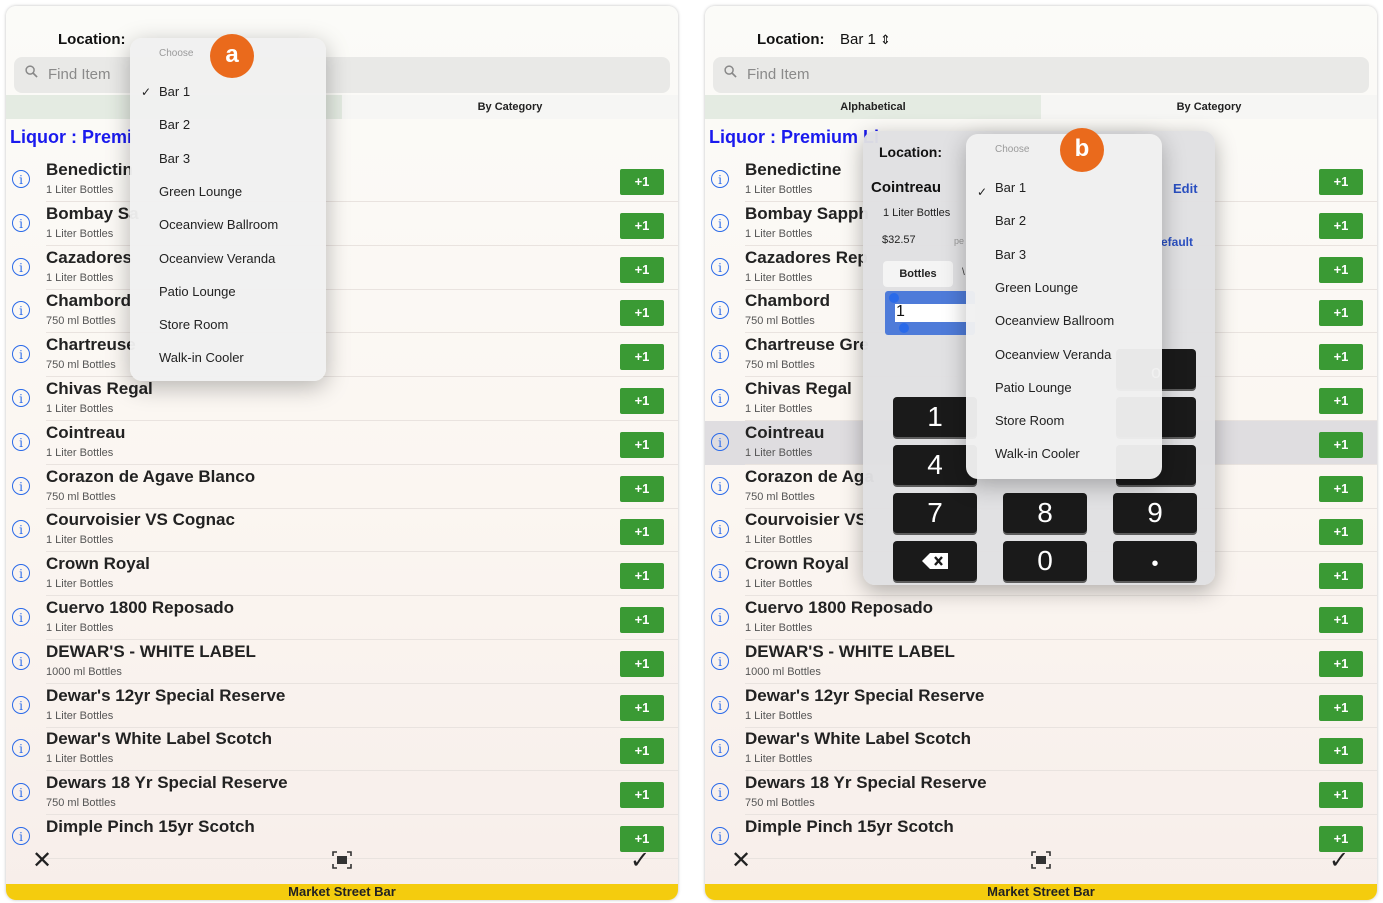  I want to click on barcode-scan-icon, so click(1041, 860).